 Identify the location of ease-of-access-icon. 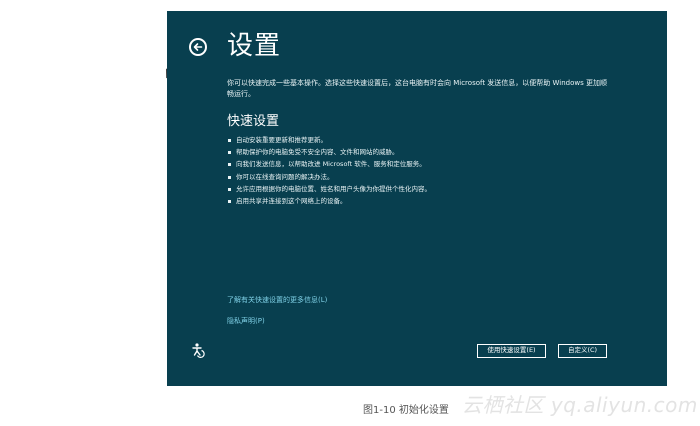
(199, 350).